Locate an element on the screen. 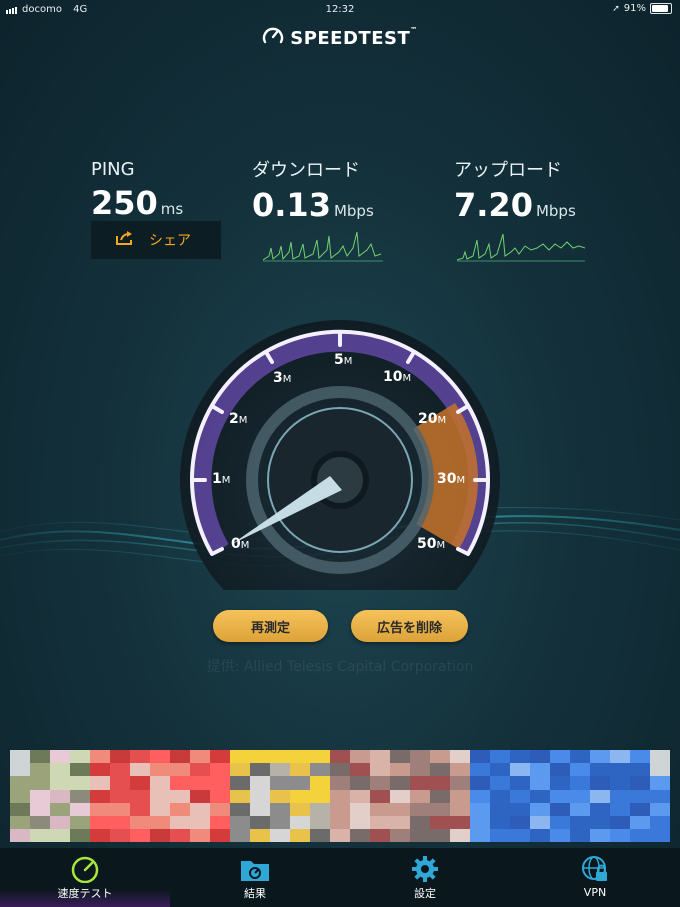  status-bar: docomo 4G 12:32 ➚ 91% is located at coordinates (340, 10).